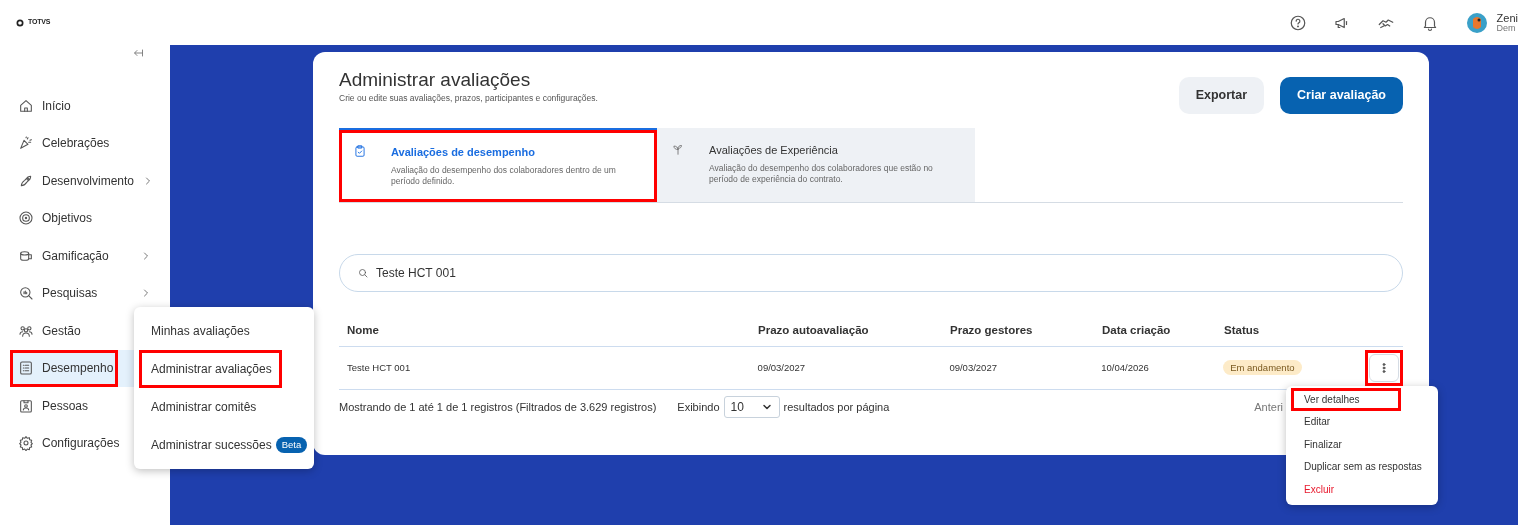 Image resolution: width=1518 pixels, height=525 pixels. I want to click on table-cell: Teste HCT 001, so click(379, 367).